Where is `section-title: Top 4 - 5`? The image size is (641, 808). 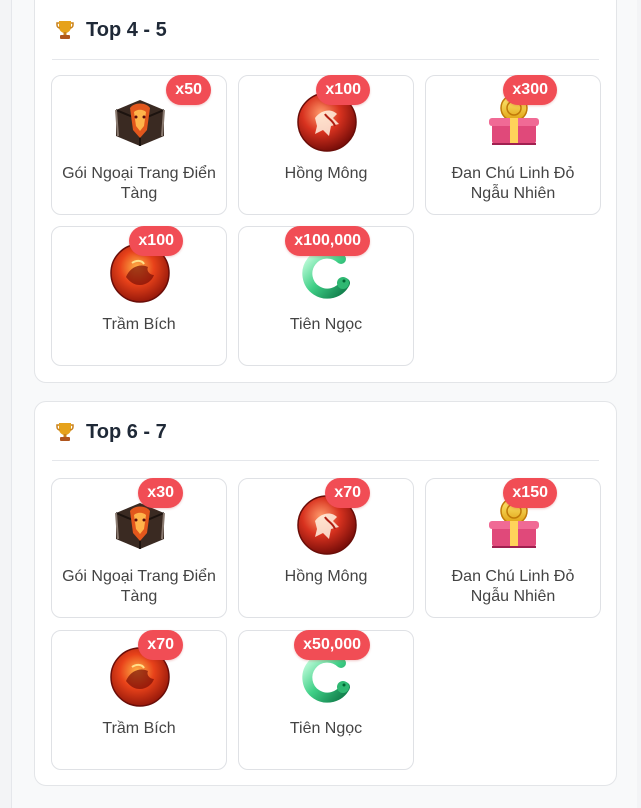
section-title: Top 4 - 5 is located at coordinates (126, 30).